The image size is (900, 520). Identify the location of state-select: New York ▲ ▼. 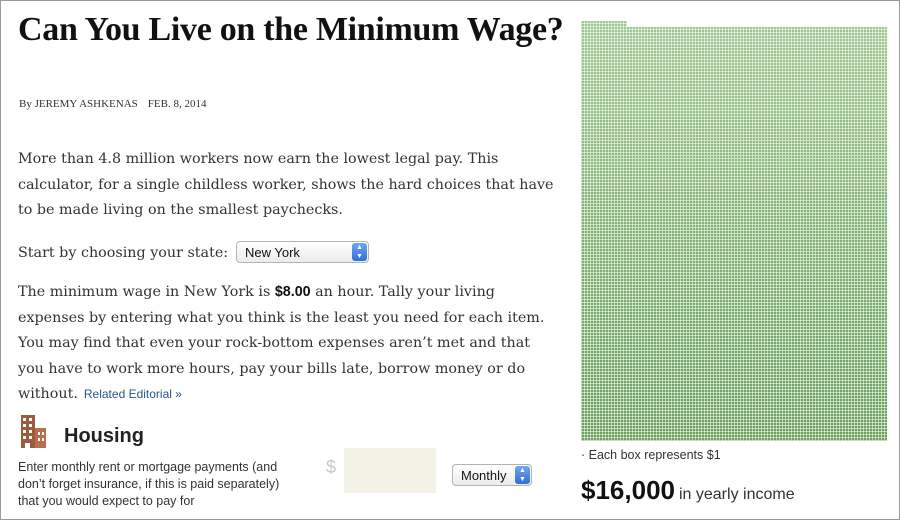
(302, 252).